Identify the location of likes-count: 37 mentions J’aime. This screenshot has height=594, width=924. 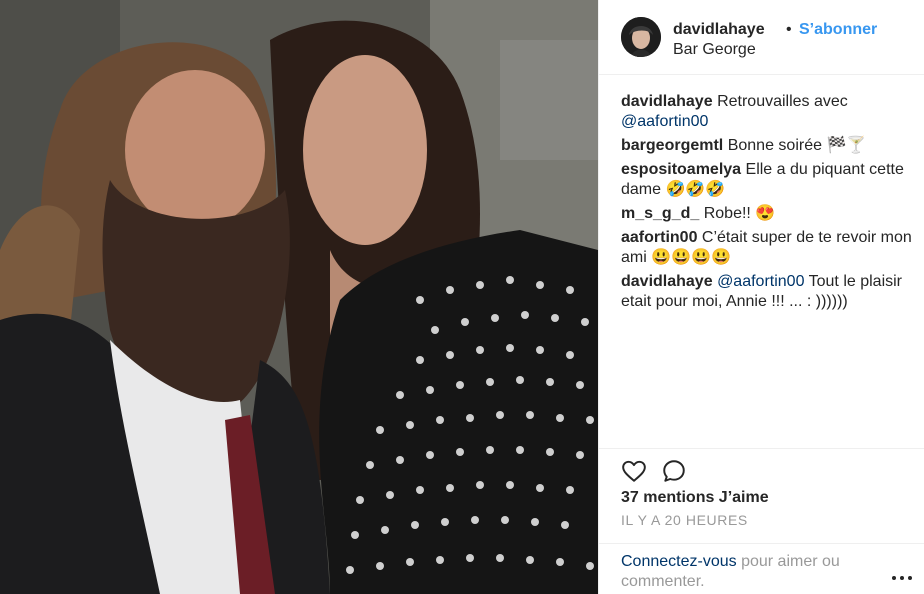
(695, 498).